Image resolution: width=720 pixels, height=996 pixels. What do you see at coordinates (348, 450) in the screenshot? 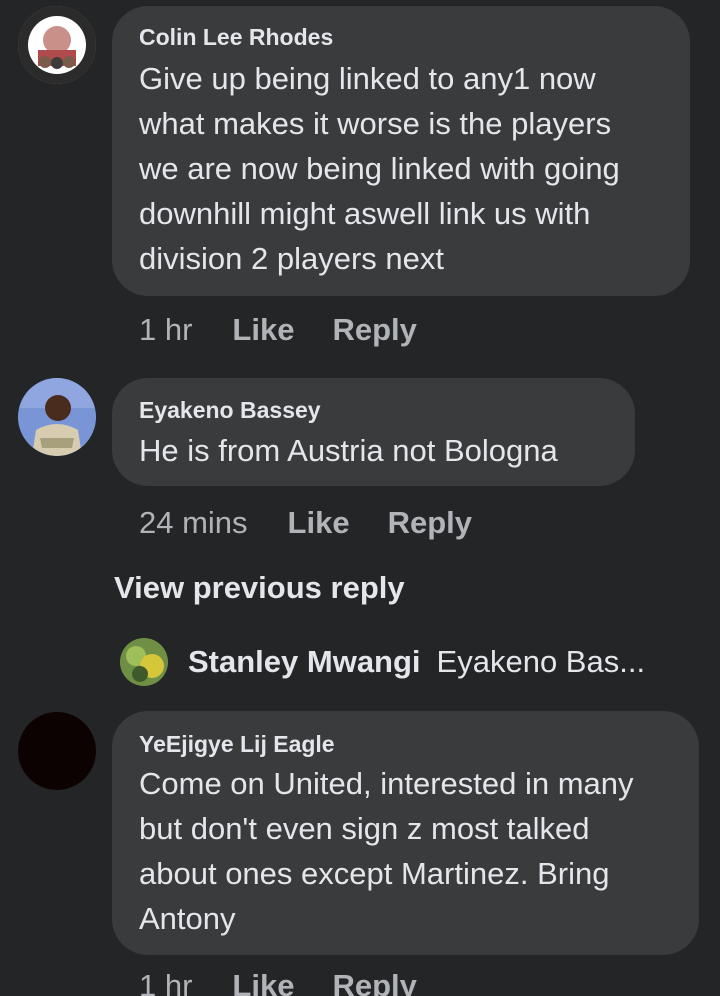
I see `comment-text: He is from Austria not Bologna` at bounding box center [348, 450].